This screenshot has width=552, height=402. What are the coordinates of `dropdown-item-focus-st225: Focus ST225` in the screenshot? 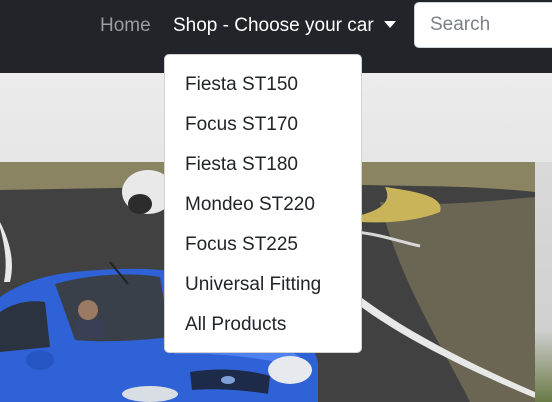 It's located at (263, 245).